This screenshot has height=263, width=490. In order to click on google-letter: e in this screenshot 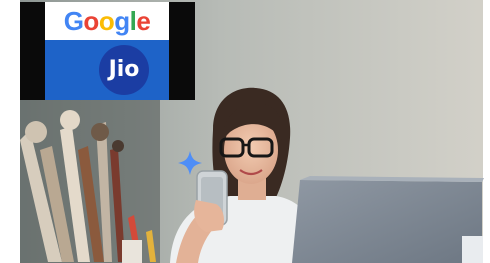, I will do `click(143, 21)`.